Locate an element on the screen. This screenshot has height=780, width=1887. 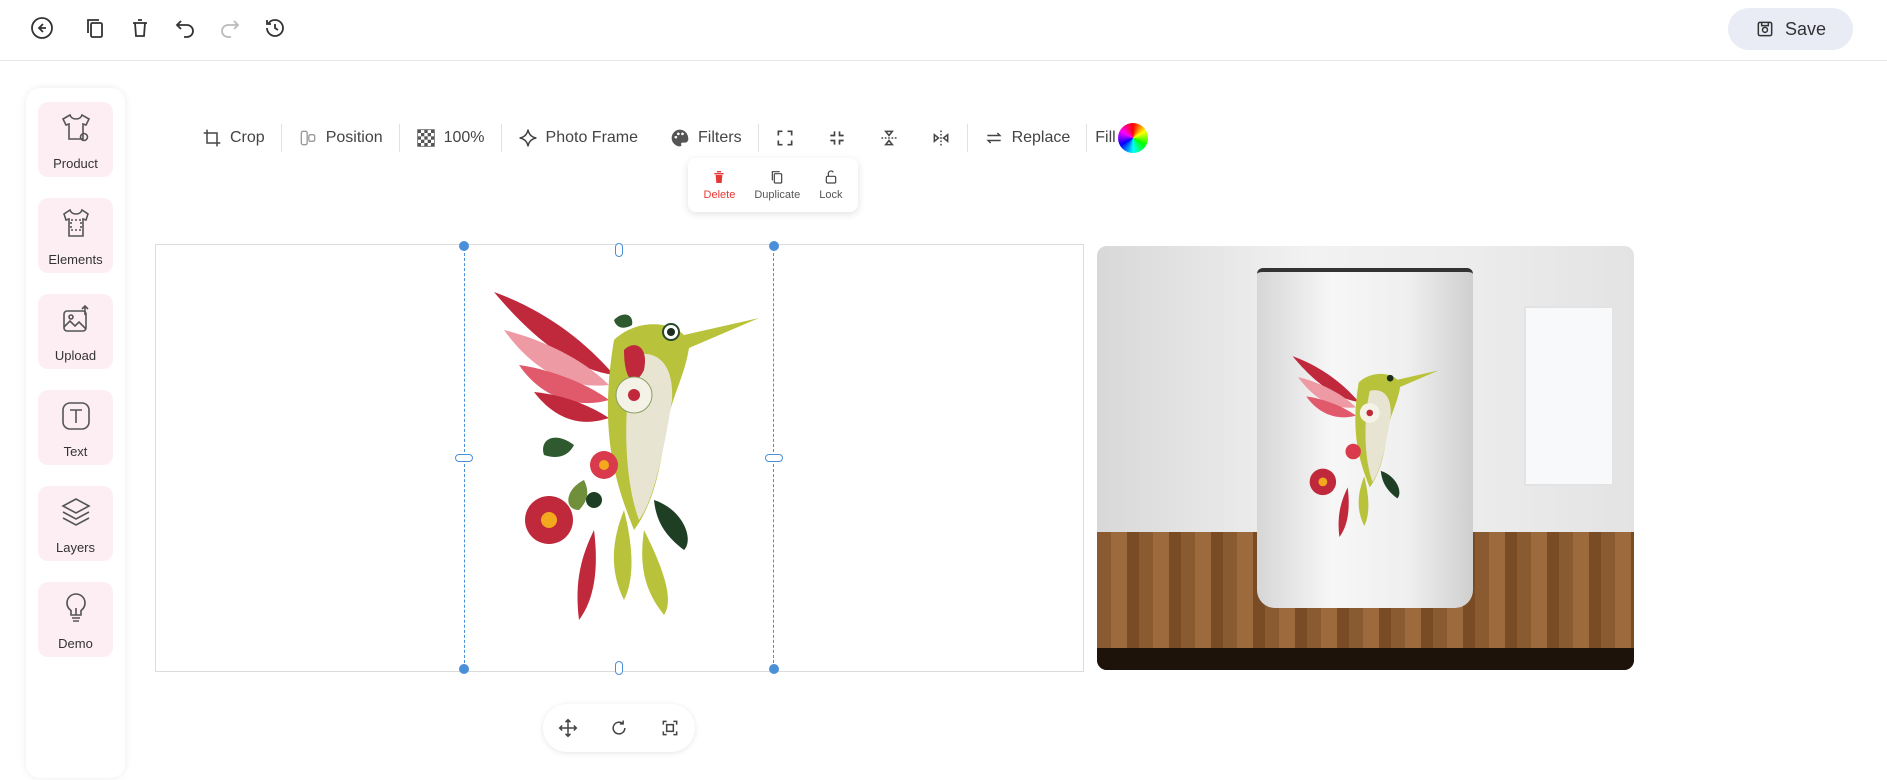
sidebar-item-layers: Layers is located at coordinates (75, 523).